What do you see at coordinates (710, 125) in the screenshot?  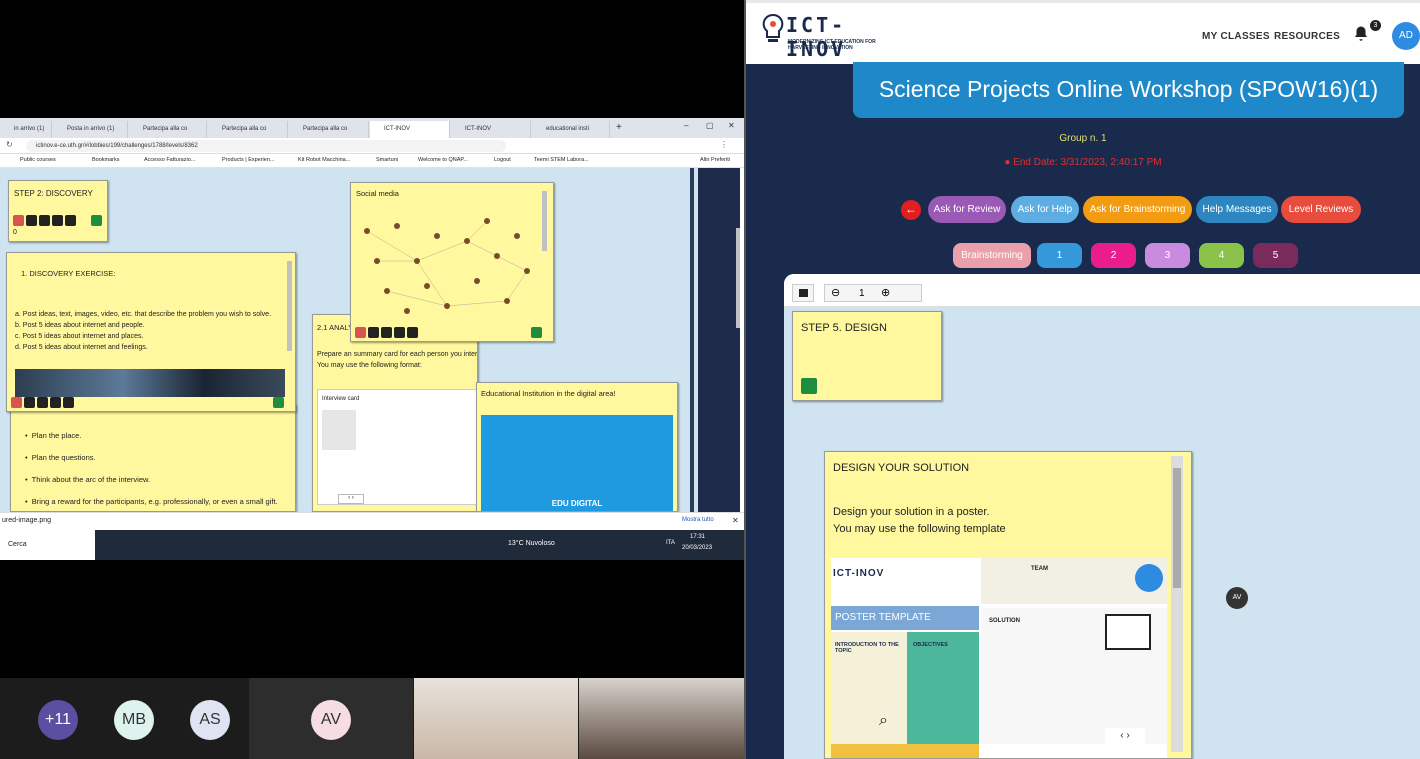 I see `maximize-icon: ▢` at bounding box center [710, 125].